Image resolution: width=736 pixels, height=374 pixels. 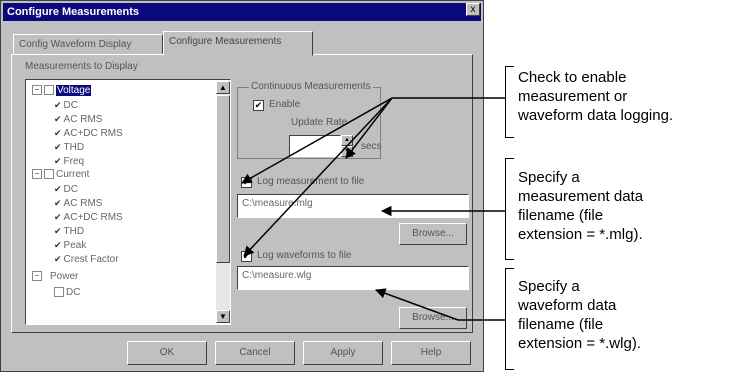 I want to click on close-button: x, so click(x=473, y=9).